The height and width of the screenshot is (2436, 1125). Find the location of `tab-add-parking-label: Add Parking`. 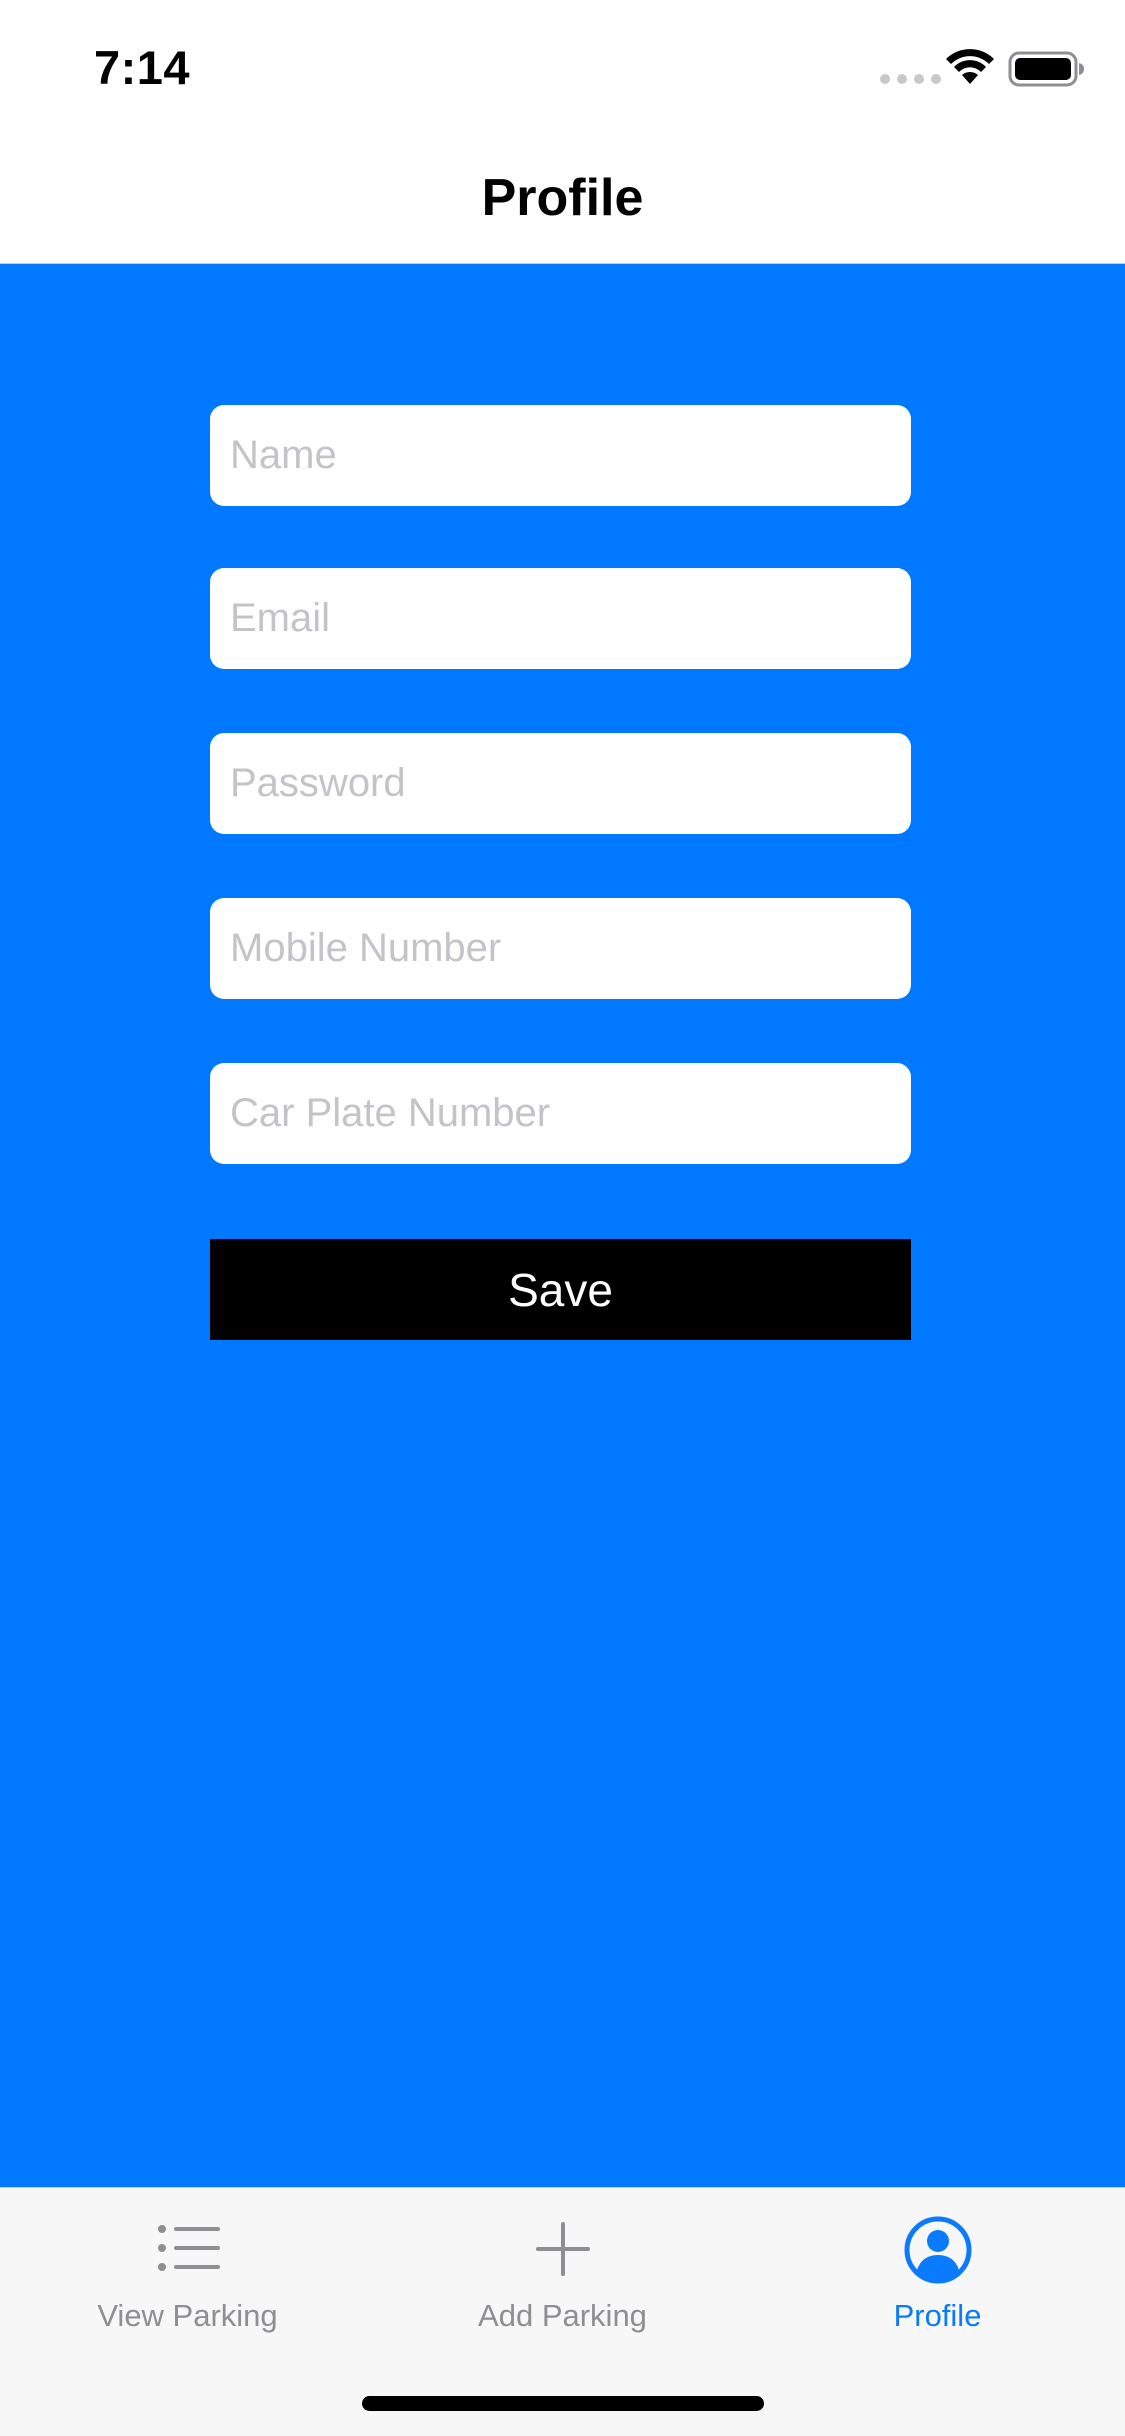

tab-add-parking-label: Add Parking is located at coordinates (562, 2315).